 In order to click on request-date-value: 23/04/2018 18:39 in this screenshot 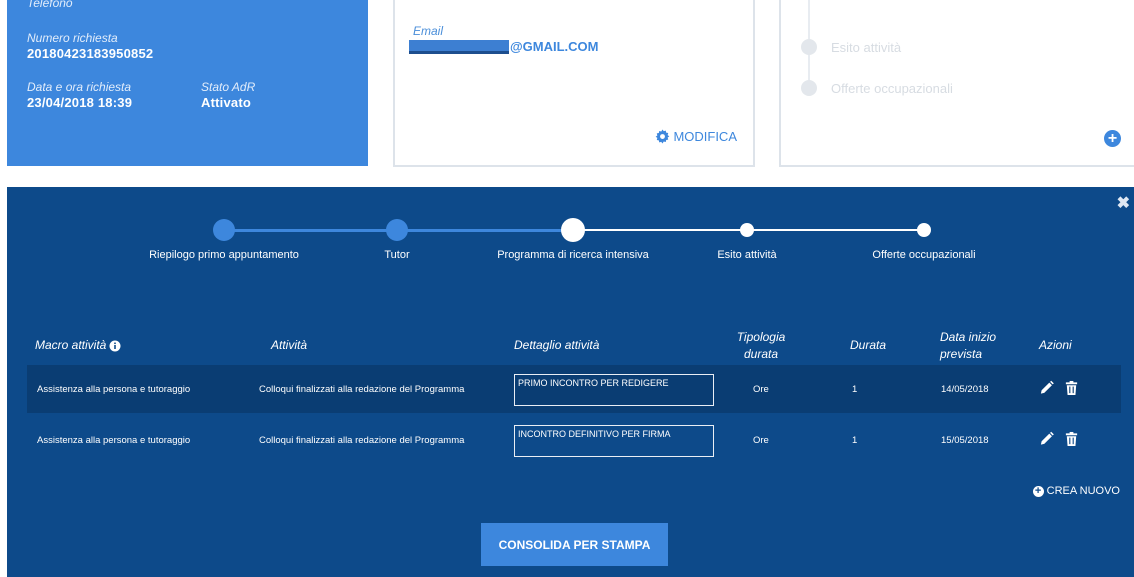, I will do `click(80, 102)`.